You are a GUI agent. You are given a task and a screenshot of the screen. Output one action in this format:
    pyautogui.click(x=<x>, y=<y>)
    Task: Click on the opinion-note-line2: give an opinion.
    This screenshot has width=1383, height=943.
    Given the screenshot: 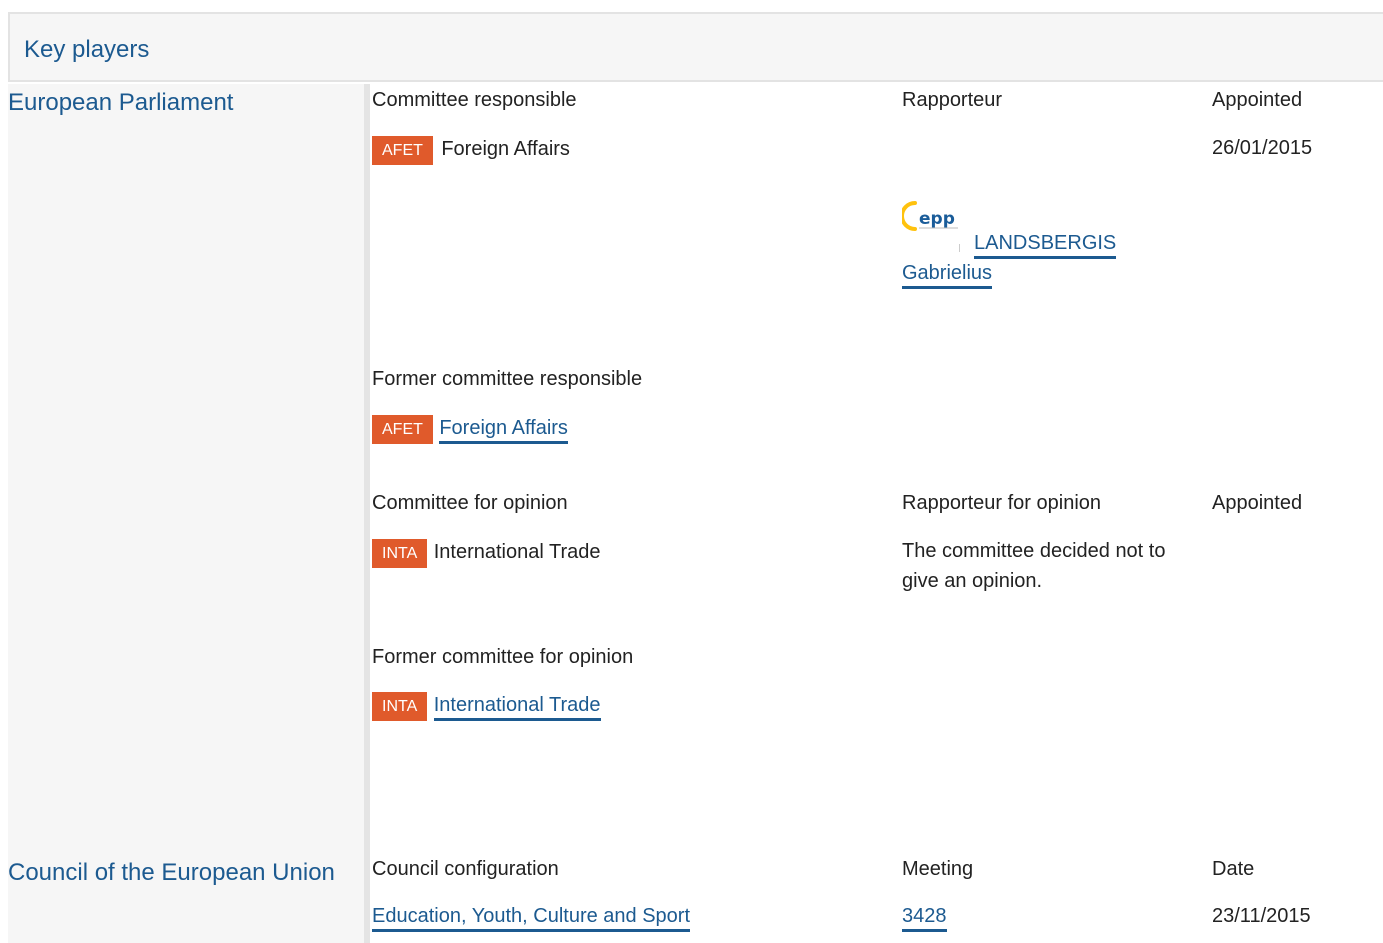 What is the action you would take?
    pyautogui.click(x=972, y=581)
    